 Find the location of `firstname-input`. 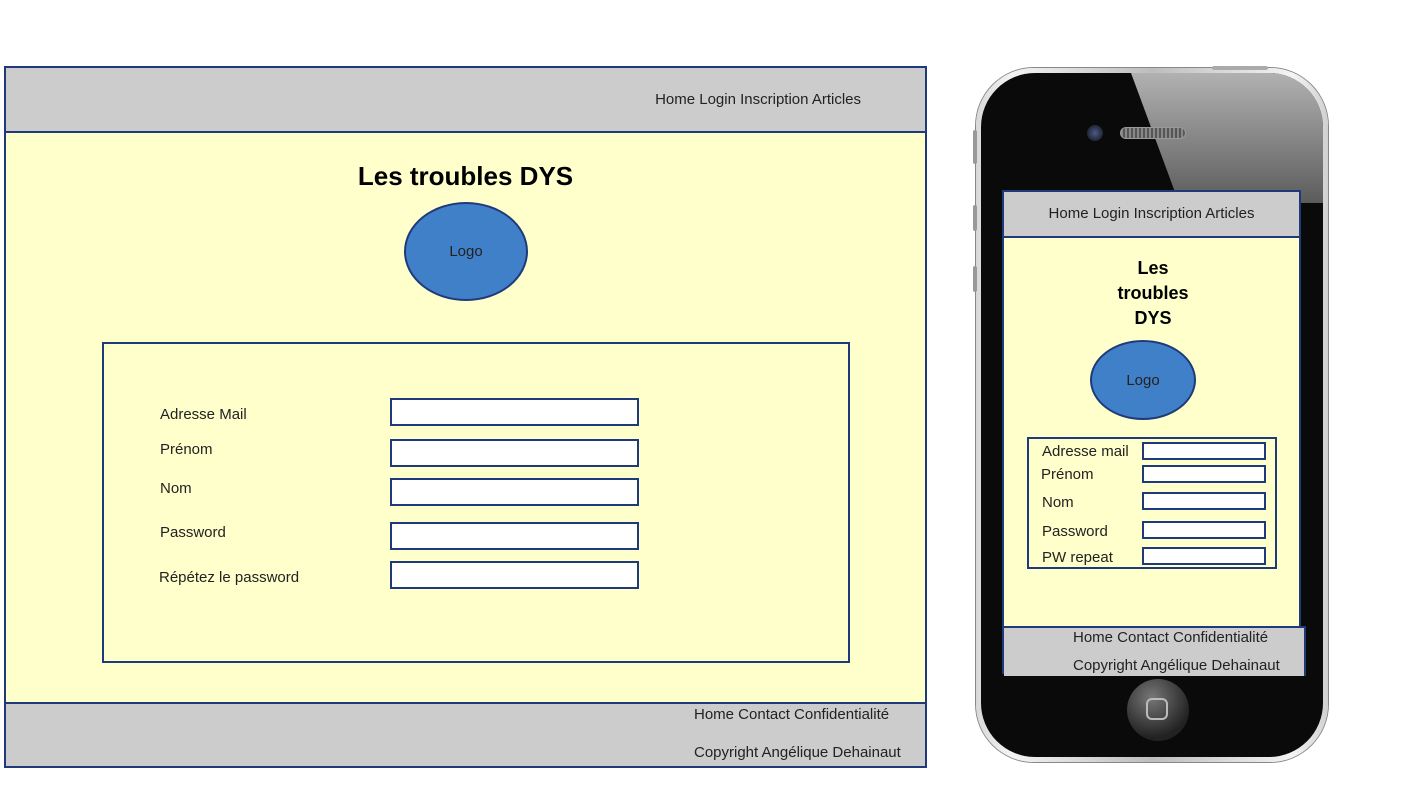

firstname-input is located at coordinates (514, 453).